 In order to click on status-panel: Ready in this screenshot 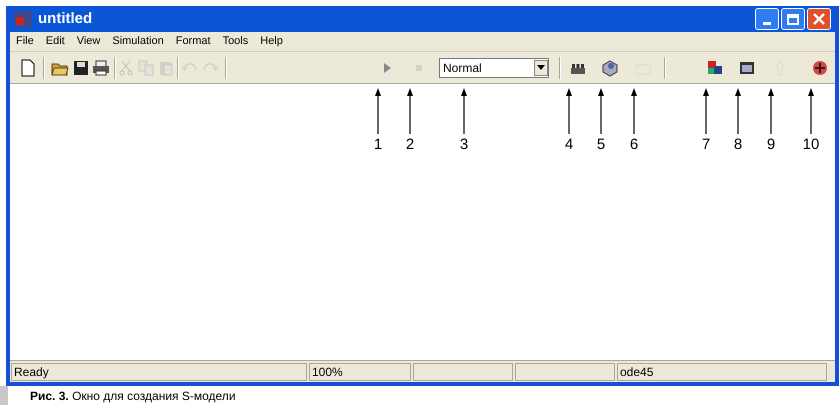, I will do `click(159, 371)`.